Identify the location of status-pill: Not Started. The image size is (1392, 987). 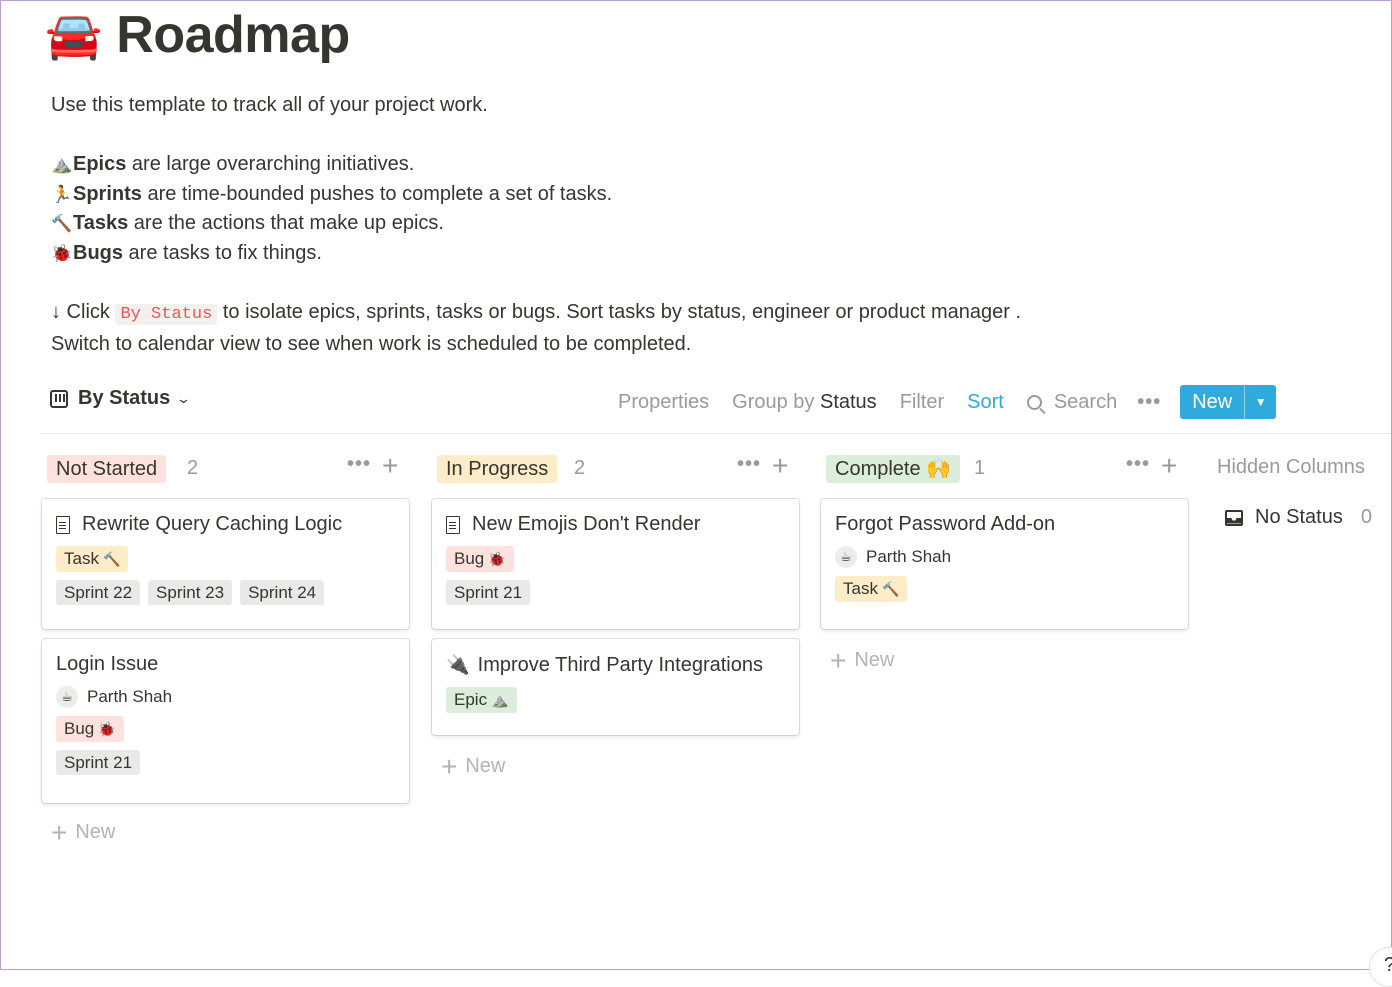
(107, 469).